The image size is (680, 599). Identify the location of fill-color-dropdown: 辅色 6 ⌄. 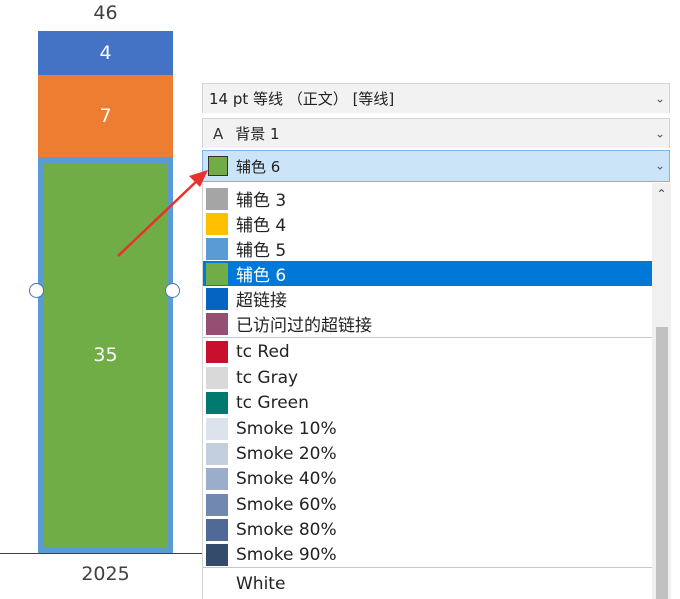
(436, 166).